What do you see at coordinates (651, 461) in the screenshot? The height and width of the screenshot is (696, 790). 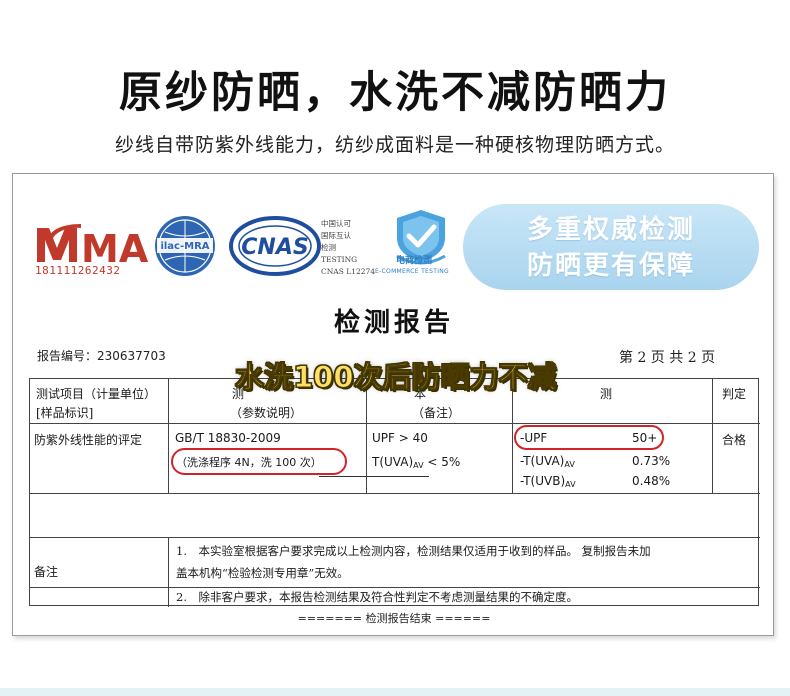 I see `result-tuva-value: 0.73%` at bounding box center [651, 461].